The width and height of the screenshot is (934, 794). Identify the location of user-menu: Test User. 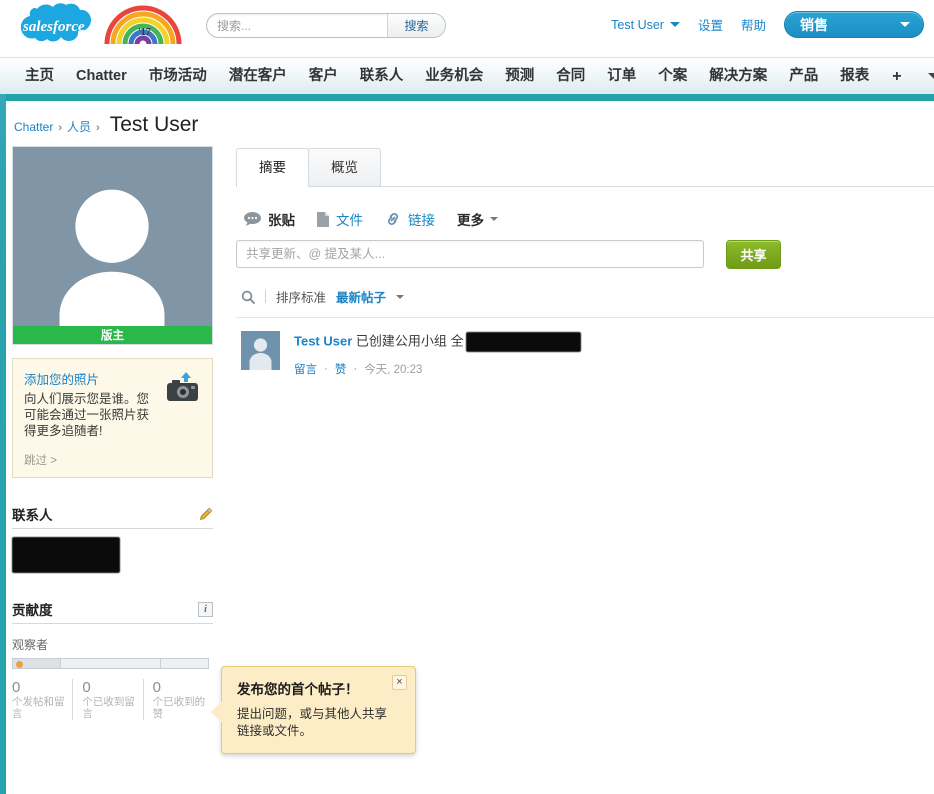
(645, 25).